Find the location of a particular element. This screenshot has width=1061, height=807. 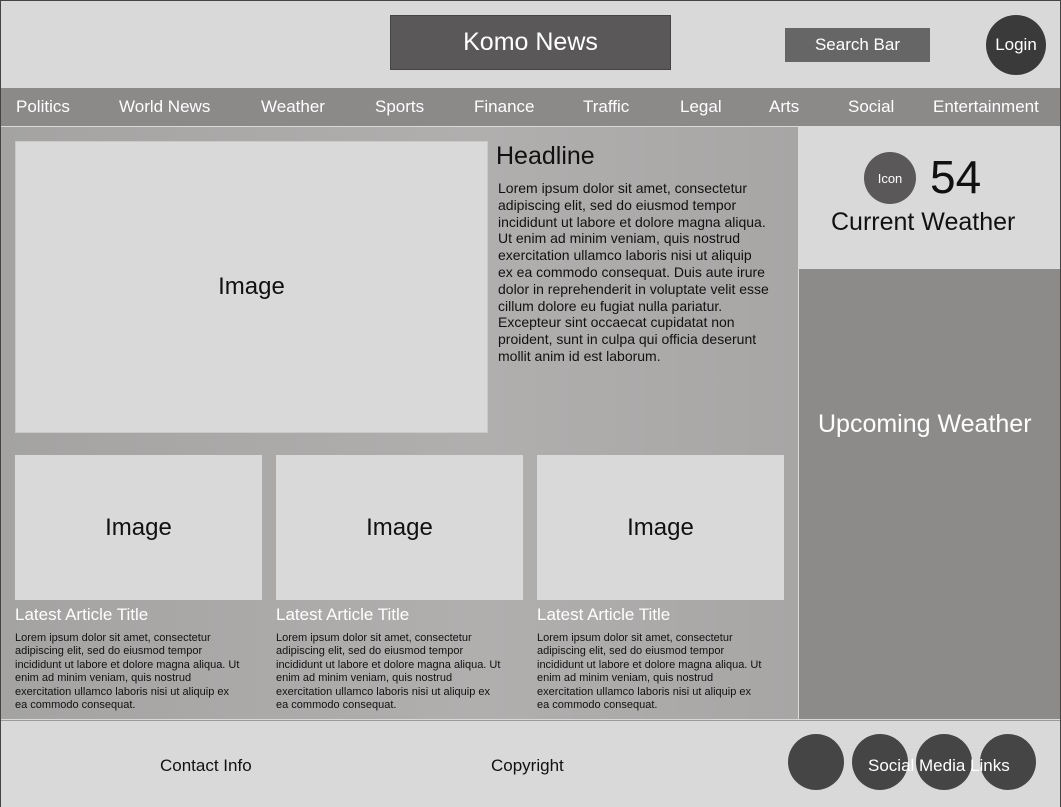

weather-icon: Icon is located at coordinates (890, 178).